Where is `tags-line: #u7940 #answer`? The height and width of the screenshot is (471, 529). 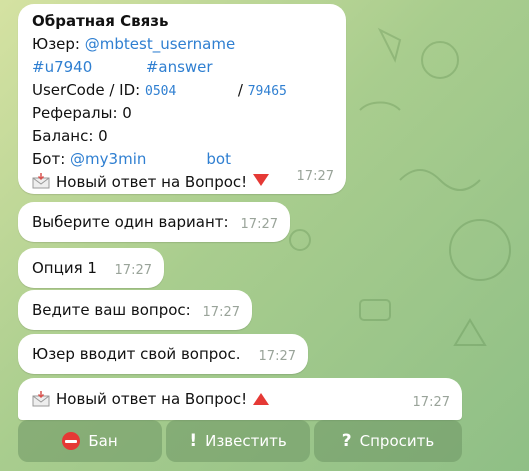
tags-line: #u7940 #answer is located at coordinates (189, 67).